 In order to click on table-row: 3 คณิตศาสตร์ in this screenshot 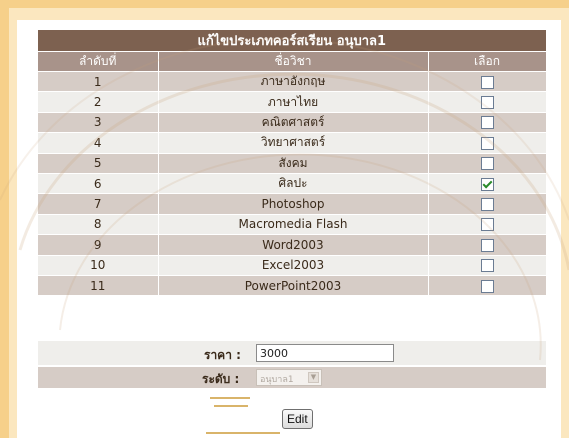, I will do `click(292, 123)`.